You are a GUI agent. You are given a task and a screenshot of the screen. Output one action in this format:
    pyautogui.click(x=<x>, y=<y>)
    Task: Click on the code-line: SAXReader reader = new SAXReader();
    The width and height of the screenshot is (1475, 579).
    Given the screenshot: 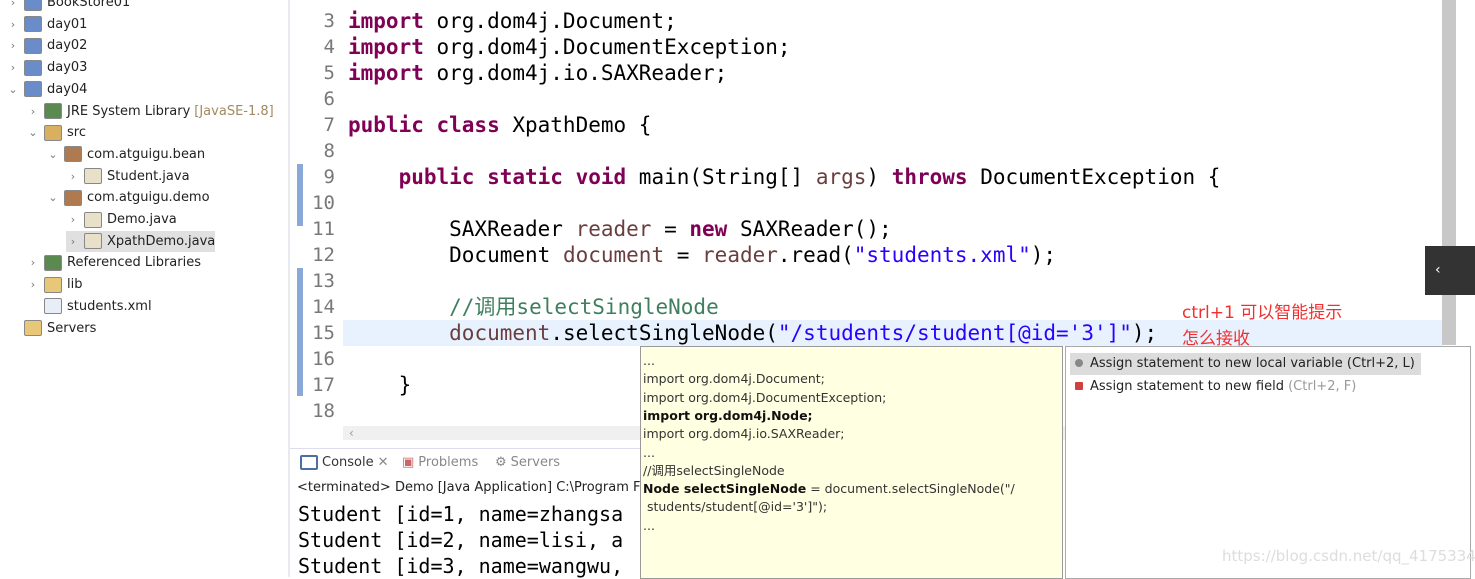 What is the action you would take?
    pyautogui.click(x=620, y=229)
    